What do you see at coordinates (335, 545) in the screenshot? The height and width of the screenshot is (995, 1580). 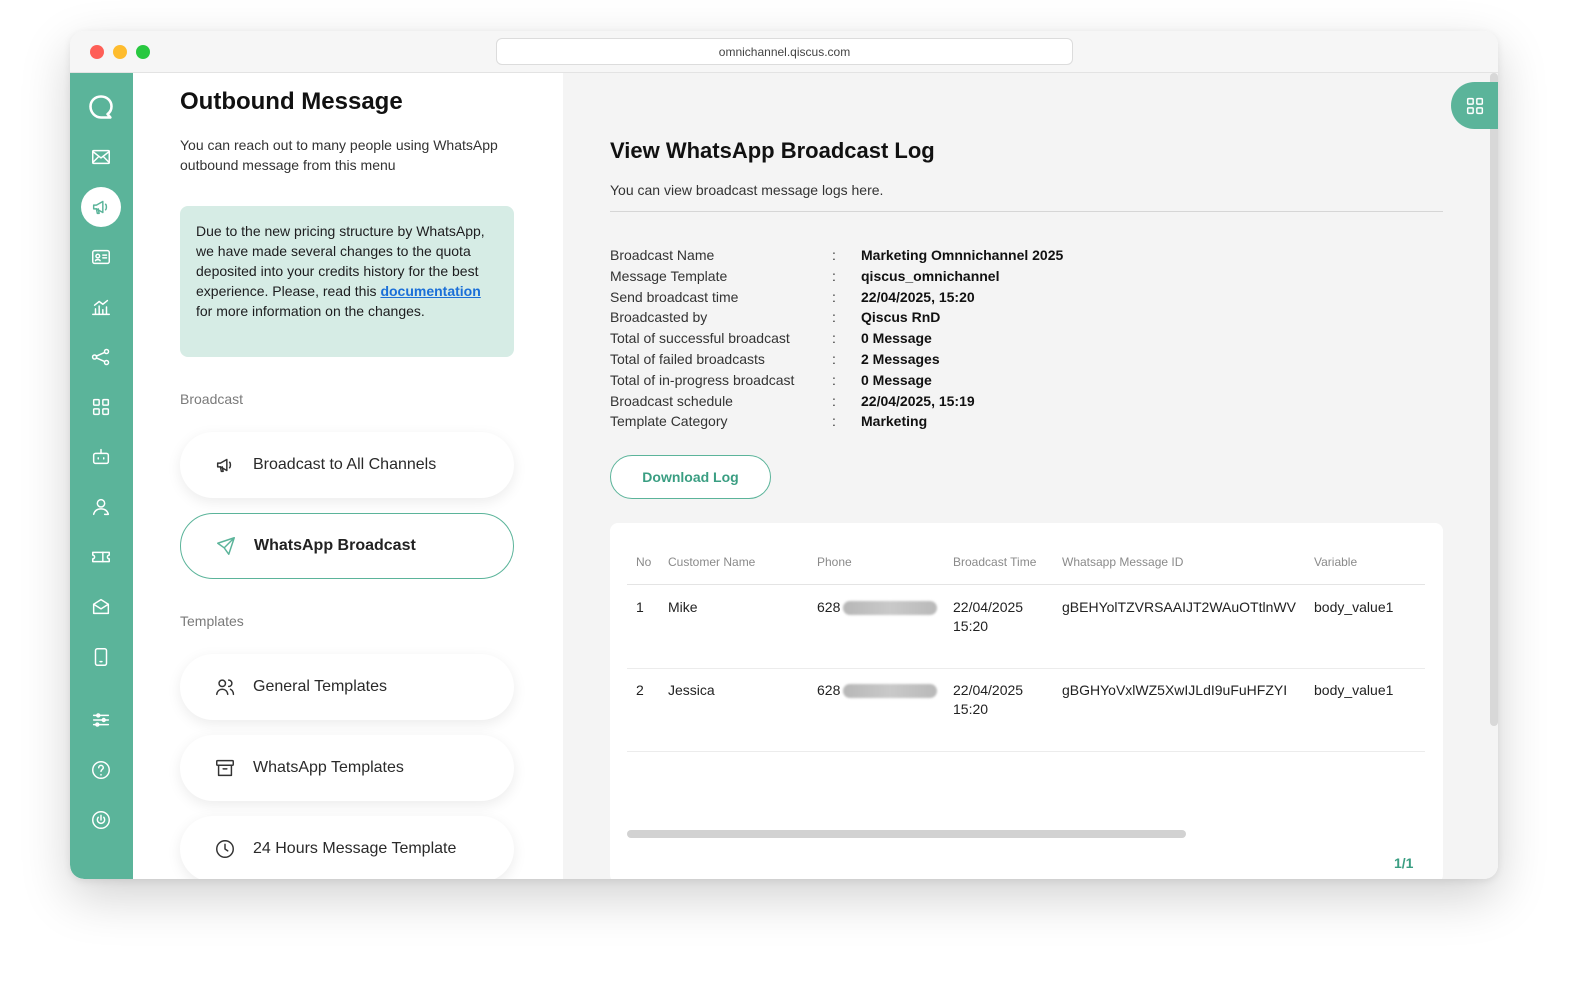 I see `menu-label: WhatsApp Broadcast` at bounding box center [335, 545].